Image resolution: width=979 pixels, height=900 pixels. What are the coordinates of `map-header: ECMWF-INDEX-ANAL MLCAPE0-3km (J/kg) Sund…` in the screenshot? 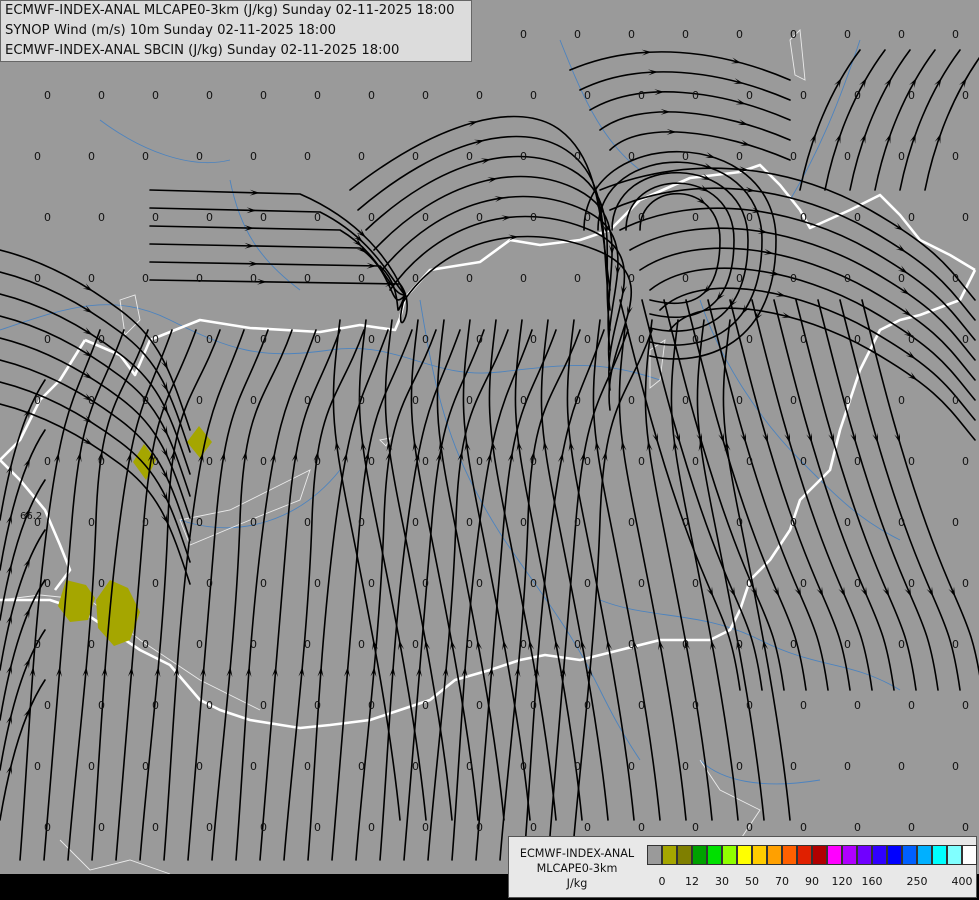 It's located at (236, 31).